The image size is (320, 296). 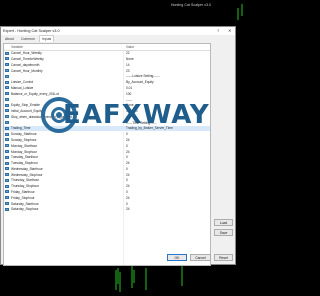 What do you see at coordinates (25, 64) in the screenshot?
I see `parameter-name: Cancel_dayofmonth` at bounding box center [25, 64].